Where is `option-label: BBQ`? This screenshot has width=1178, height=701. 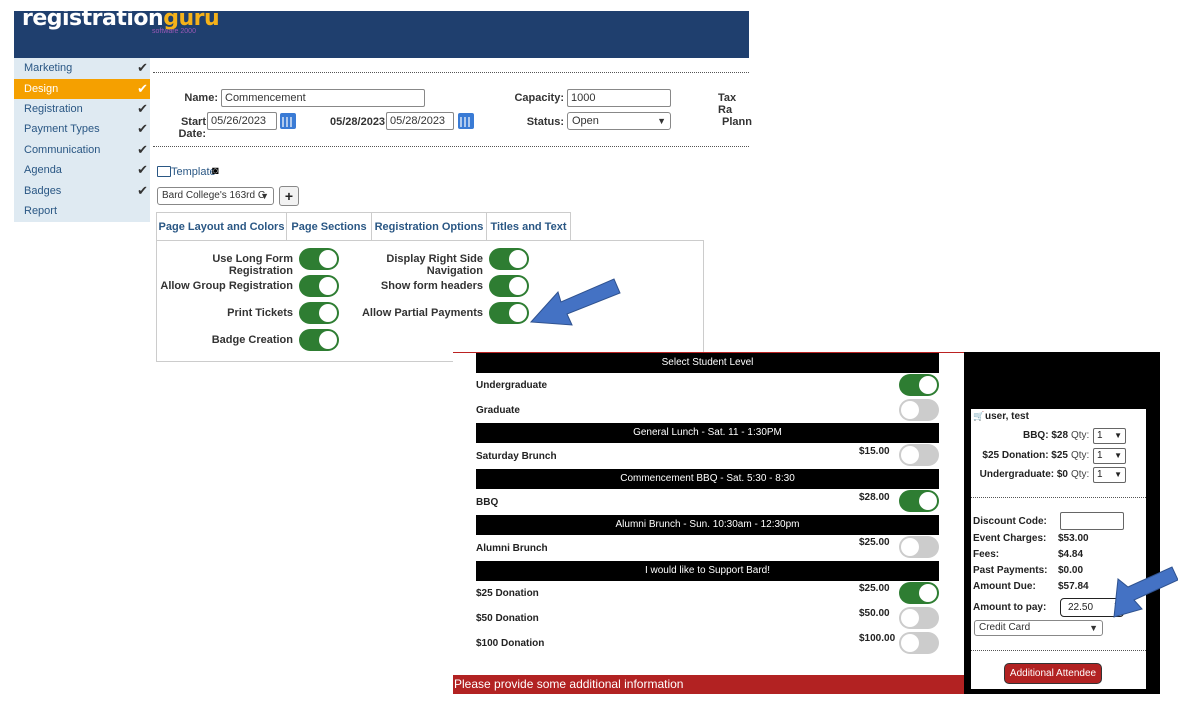
option-label: BBQ is located at coordinates (487, 502).